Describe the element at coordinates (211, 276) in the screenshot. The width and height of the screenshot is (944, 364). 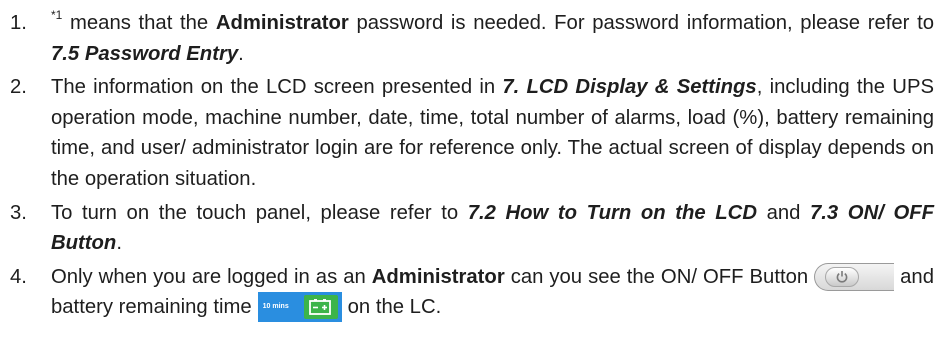
I see `note-text: Only when you are logged in as an` at that location.